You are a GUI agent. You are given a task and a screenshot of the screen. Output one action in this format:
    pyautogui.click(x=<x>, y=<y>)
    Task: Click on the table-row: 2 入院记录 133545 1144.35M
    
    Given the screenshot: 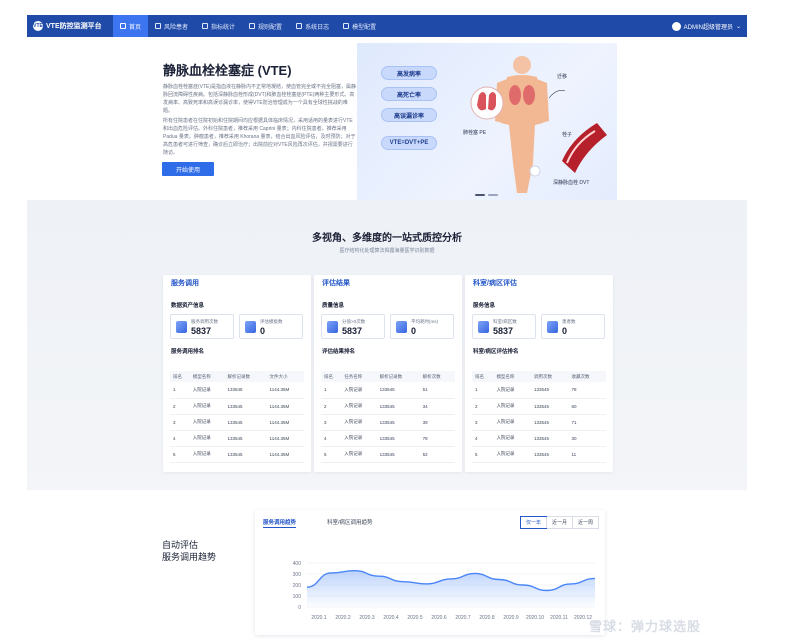 What is the action you would take?
    pyautogui.click(x=237, y=406)
    